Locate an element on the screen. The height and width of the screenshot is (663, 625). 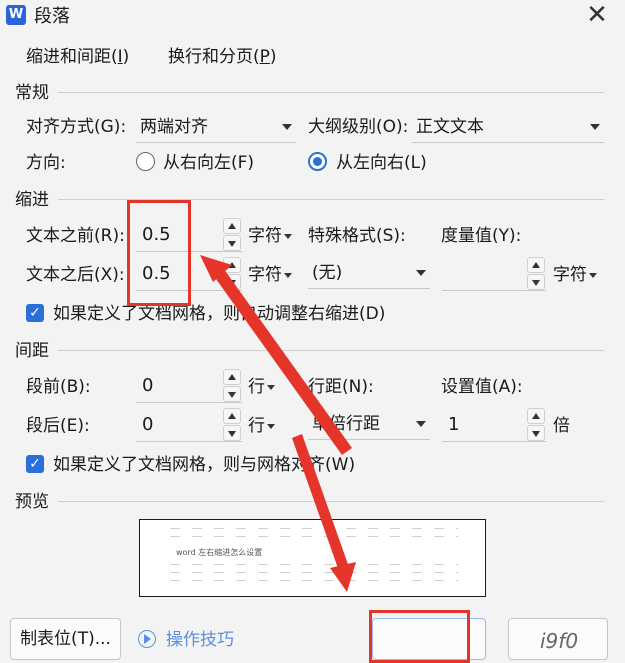
annotation-arrows is located at coordinates (278, 423).